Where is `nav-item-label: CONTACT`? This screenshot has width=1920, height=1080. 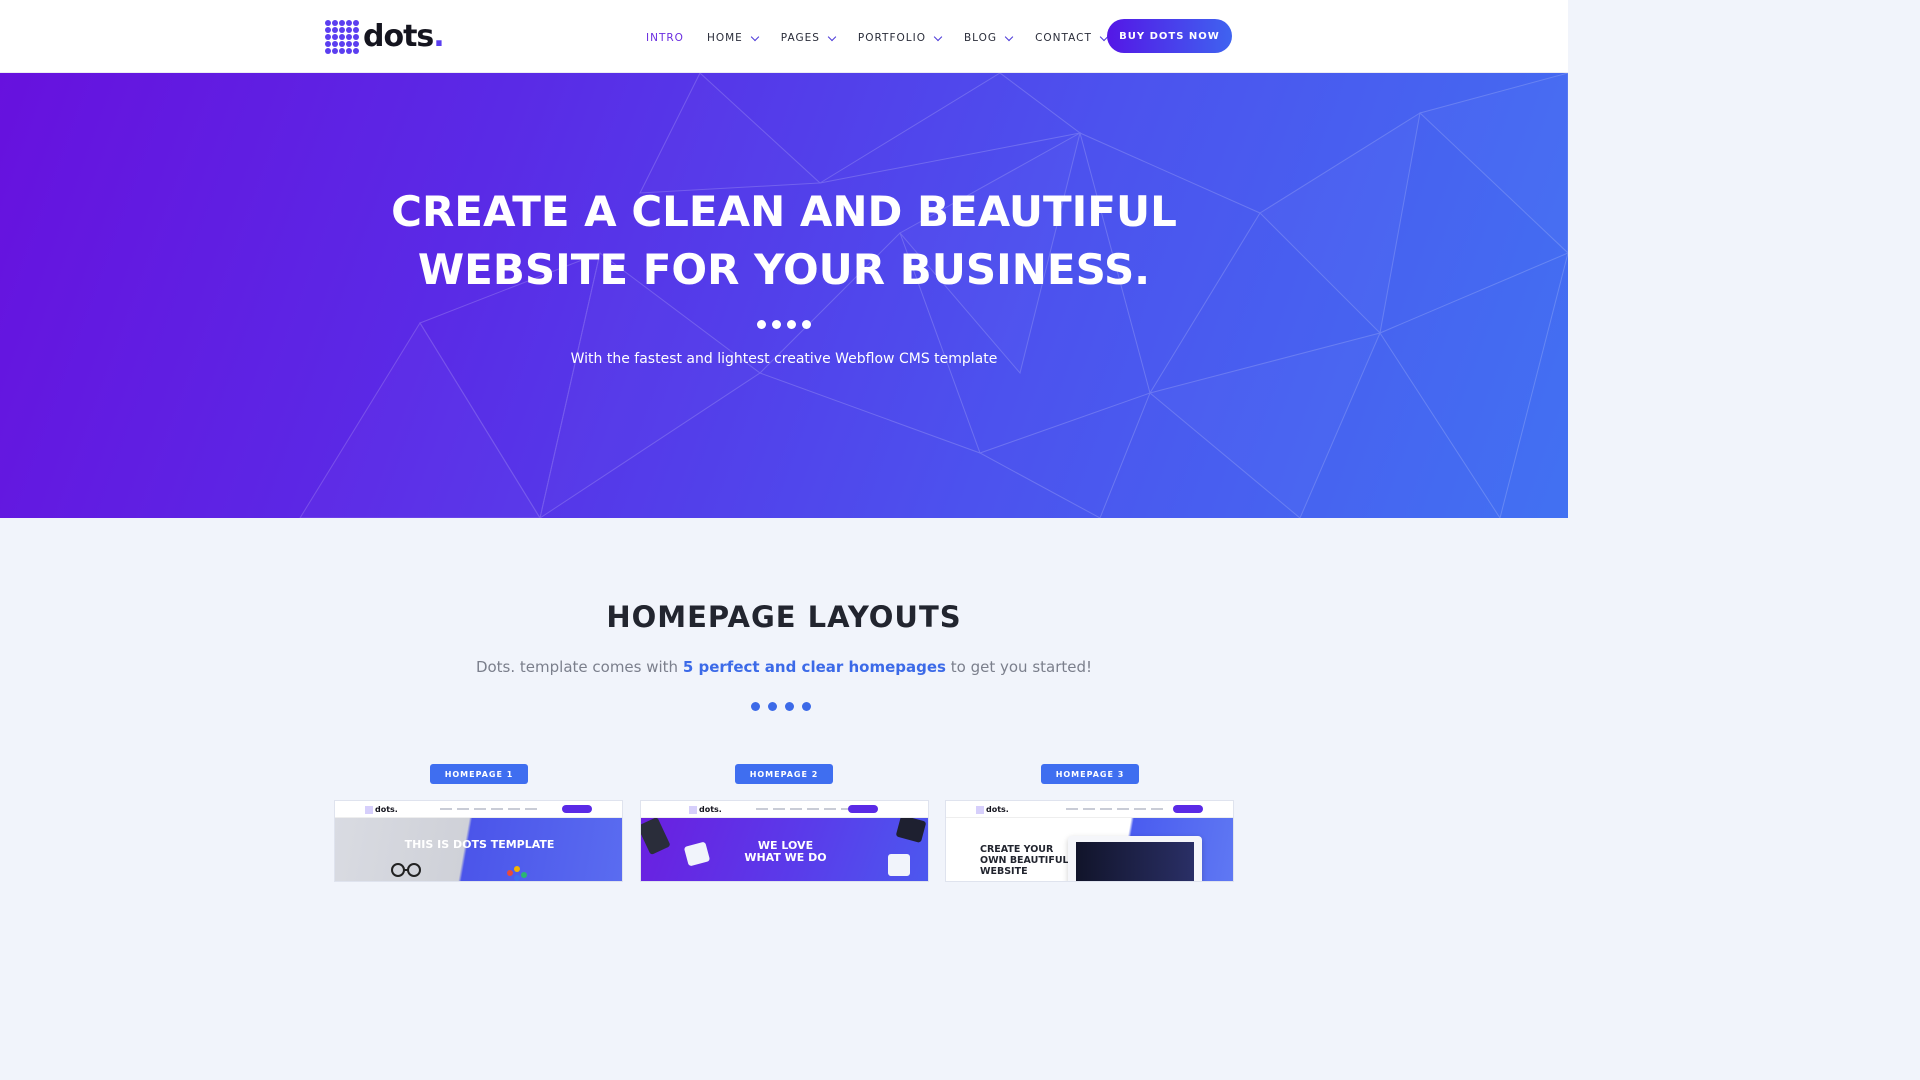
nav-item-label: CONTACT is located at coordinates (1063, 38).